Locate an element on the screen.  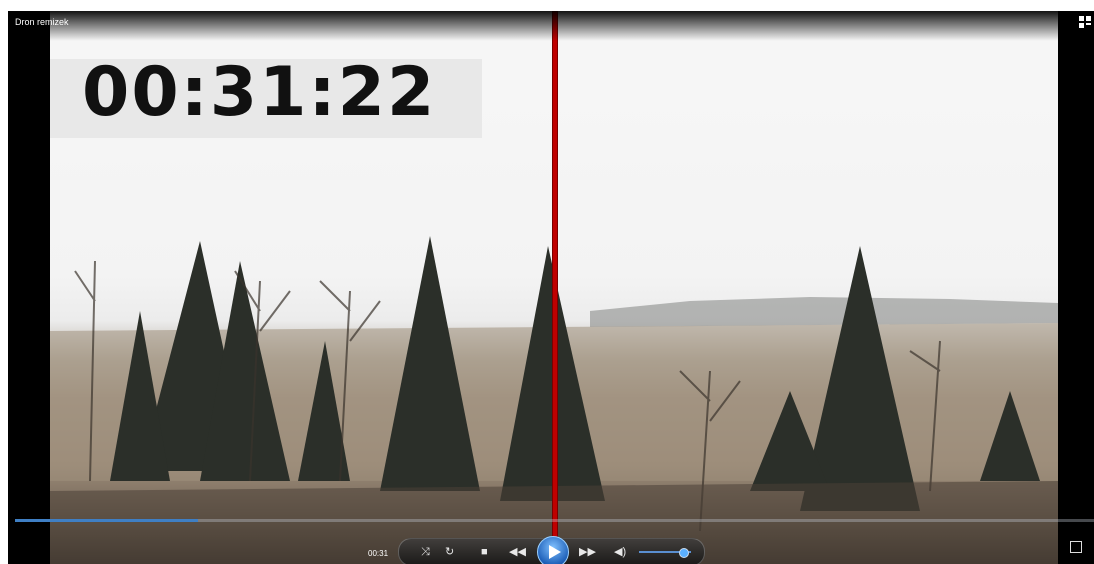
play-button is located at coordinates (553, 550).